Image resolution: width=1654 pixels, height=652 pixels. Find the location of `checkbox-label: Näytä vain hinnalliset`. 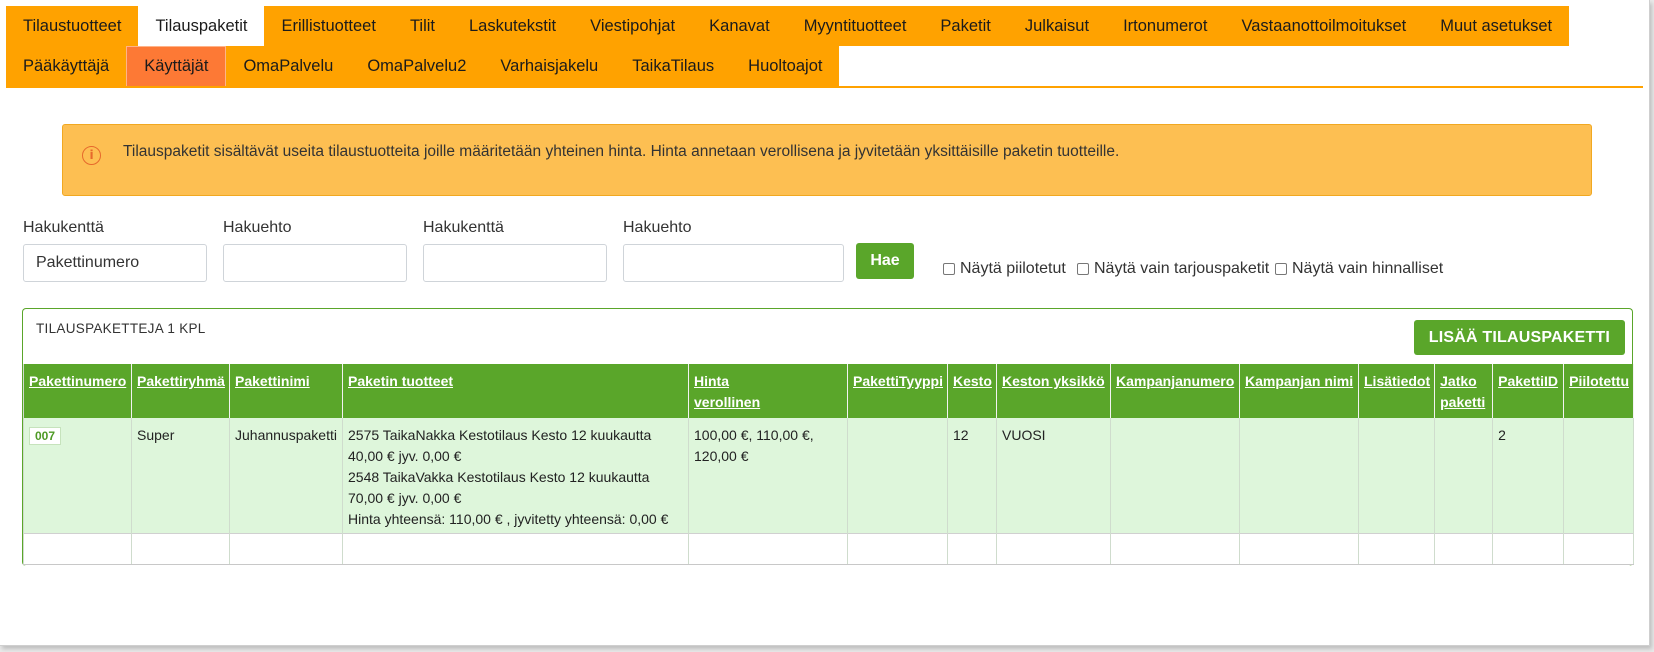

checkbox-label: Näytä vain hinnalliset is located at coordinates (1368, 268).